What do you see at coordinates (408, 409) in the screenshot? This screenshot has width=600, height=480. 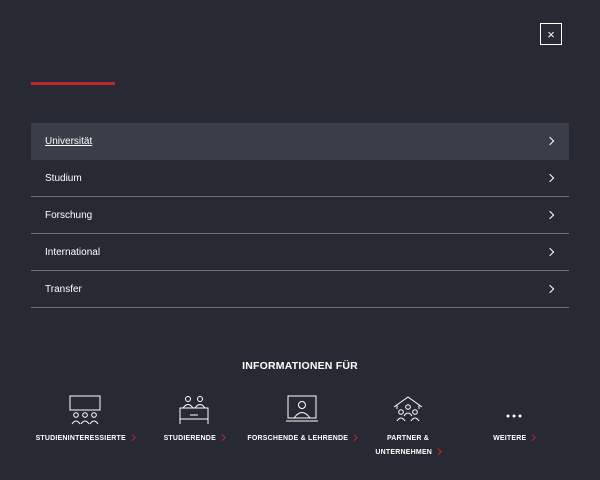 I see `partners-icon` at bounding box center [408, 409].